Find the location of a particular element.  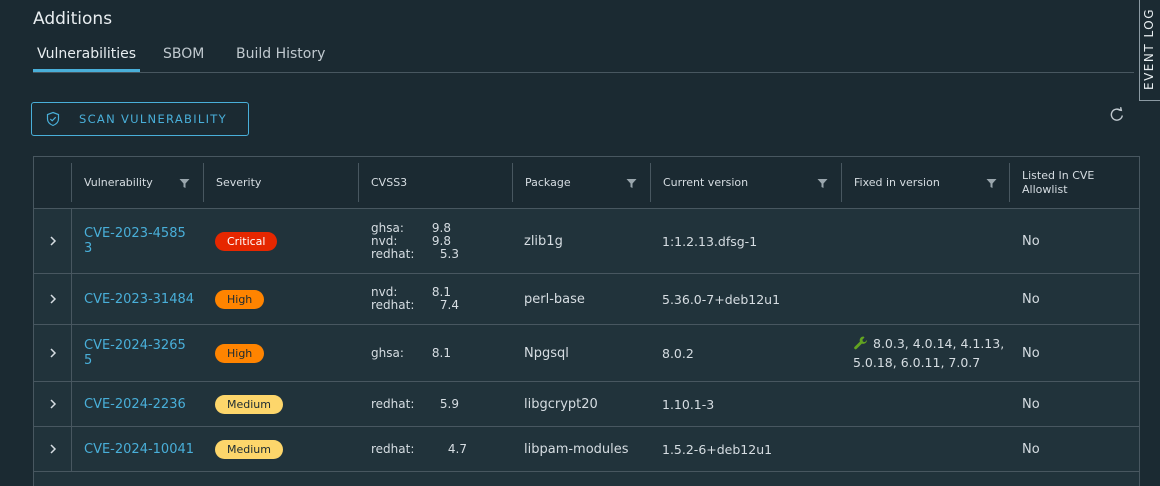

column-header-cvss3: CVSS3 is located at coordinates (389, 182).